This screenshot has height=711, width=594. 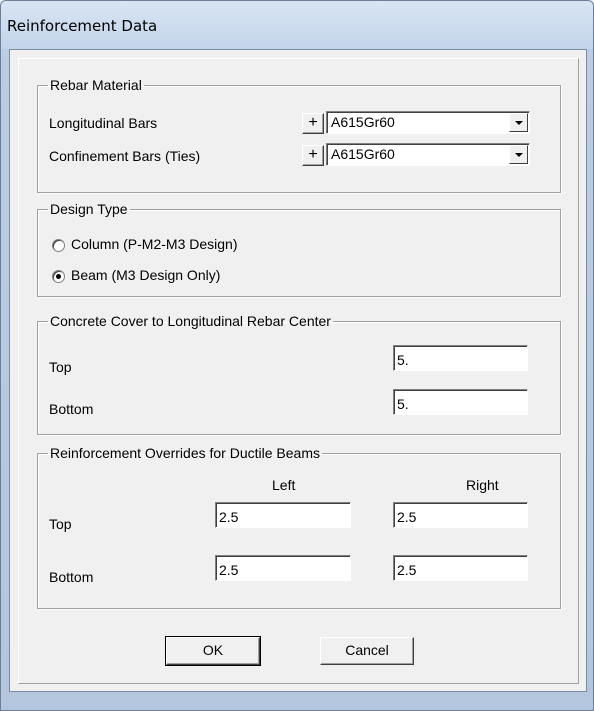 I want to click on longitudinal-bars-label: Longitudinal Bars, so click(x=103, y=123).